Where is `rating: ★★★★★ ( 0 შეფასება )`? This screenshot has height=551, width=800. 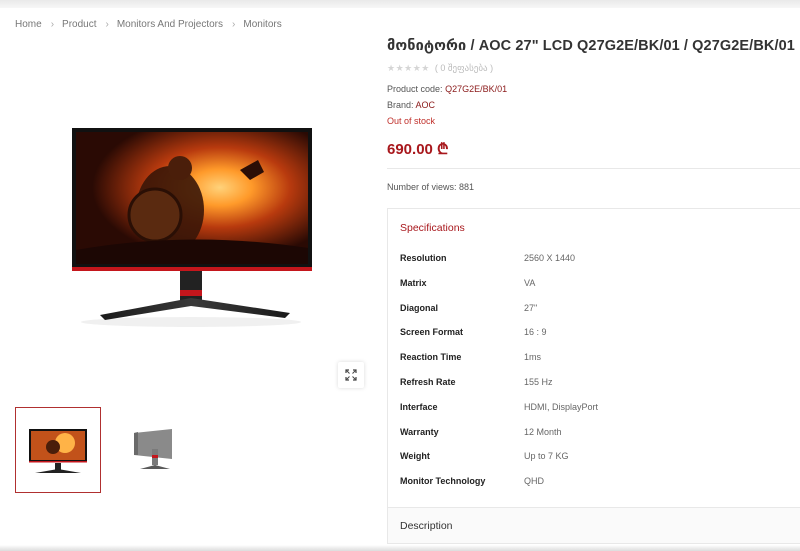 rating: ★★★★★ ( 0 შეფასება ) is located at coordinates (440, 68).